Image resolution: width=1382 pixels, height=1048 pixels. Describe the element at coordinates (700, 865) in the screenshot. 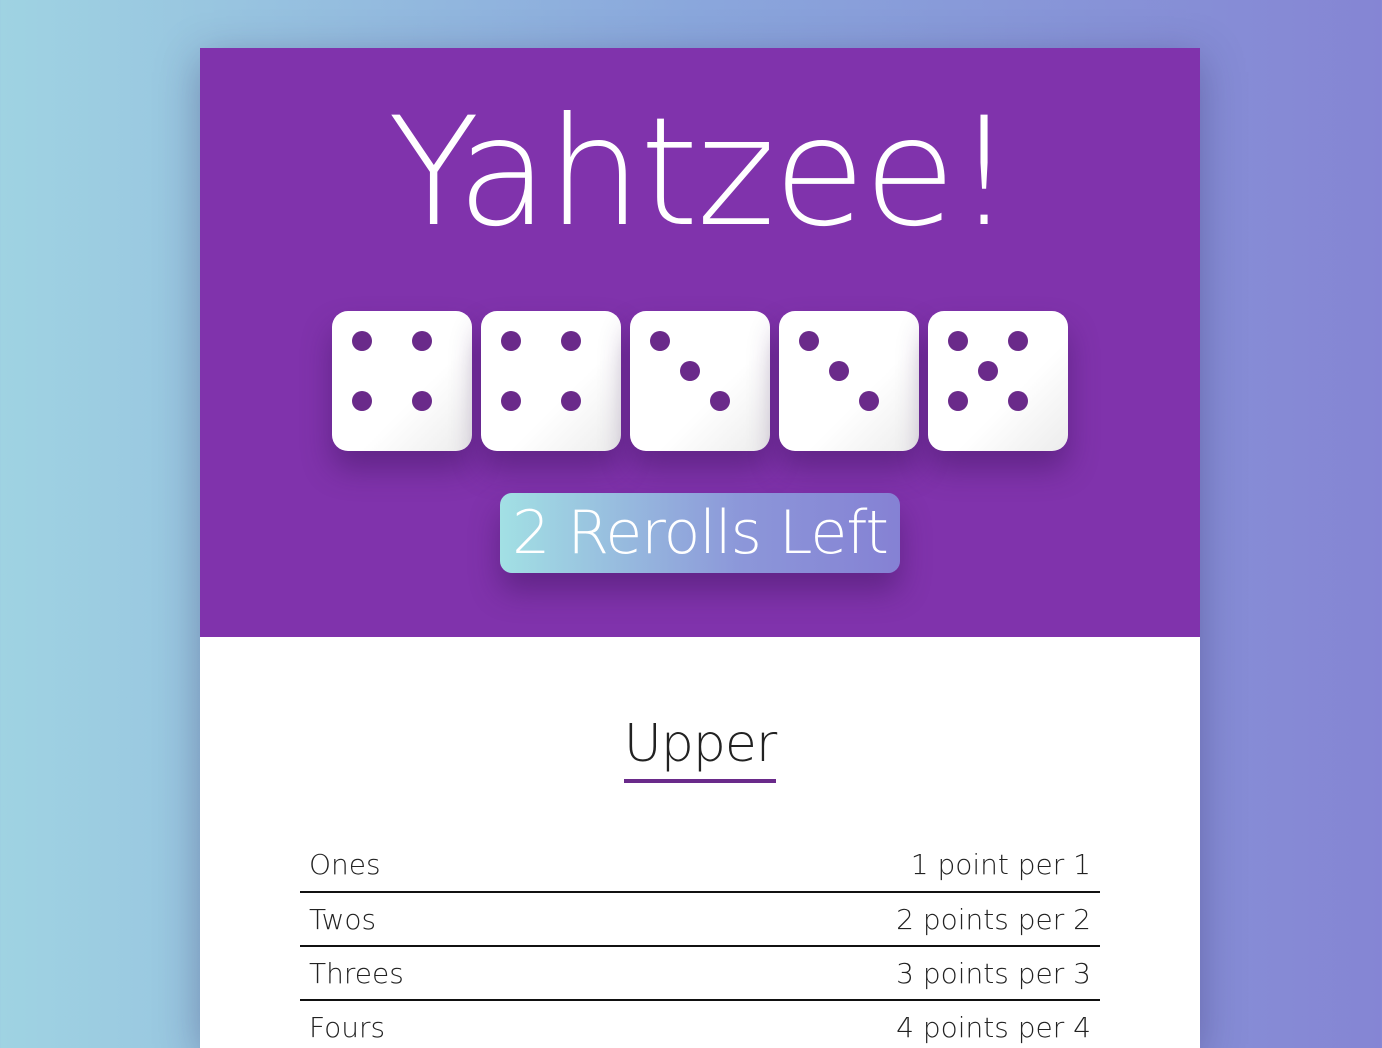

I see `rule-row: Ones 1 point per 1` at that location.